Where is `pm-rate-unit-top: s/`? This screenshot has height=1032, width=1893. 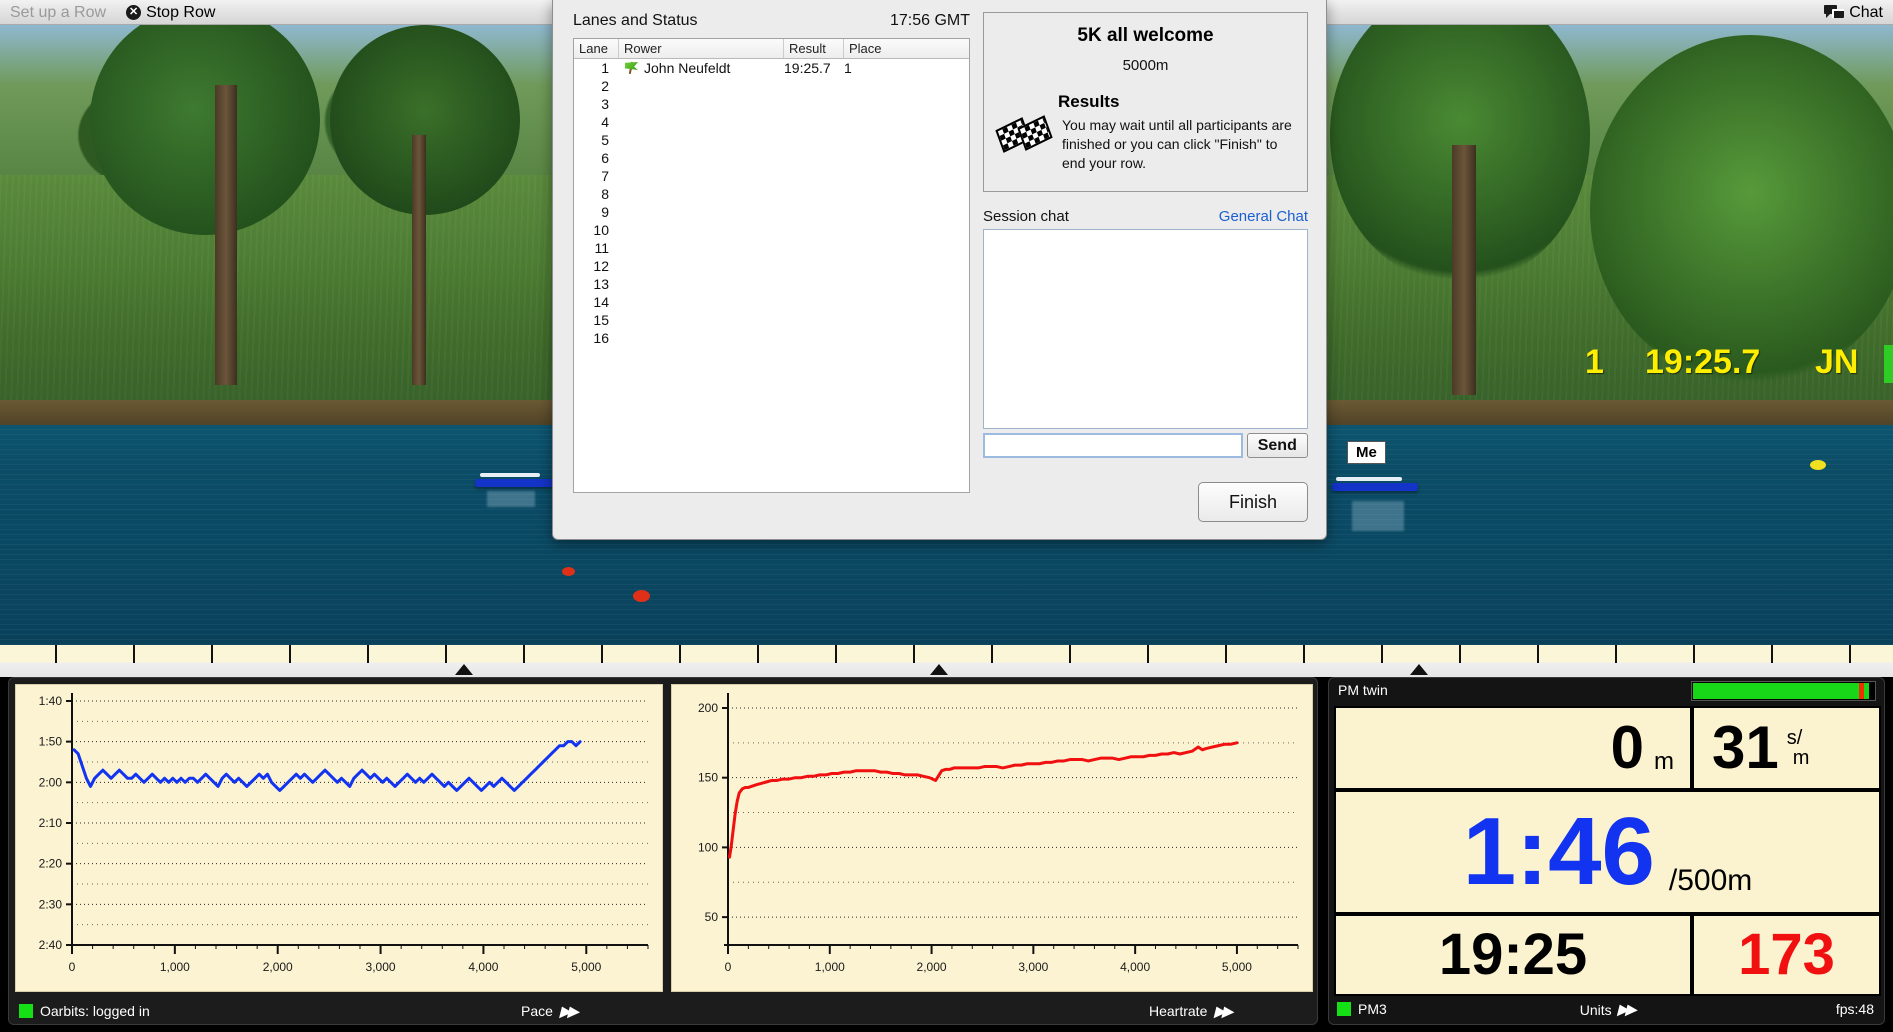 pm-rate-unit-top: s/ is located at coordinates (1794, 738).